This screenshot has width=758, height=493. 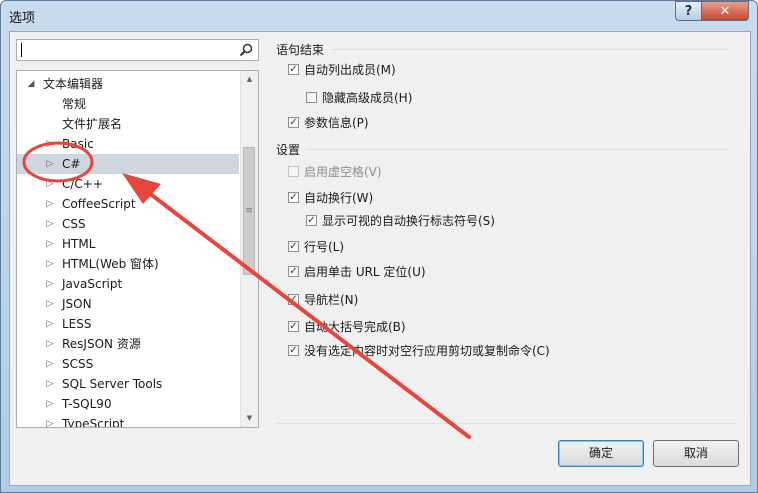 I want to click on tree-node-label: JavaScript, so click(x=92, y=284).